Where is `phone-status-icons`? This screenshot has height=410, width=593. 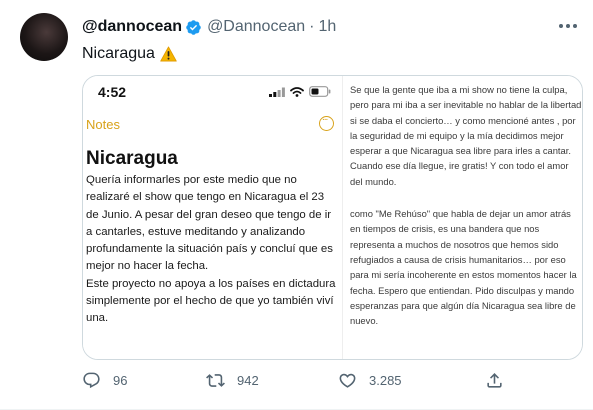
phone-status-icons is located at coordinates (300, 91).